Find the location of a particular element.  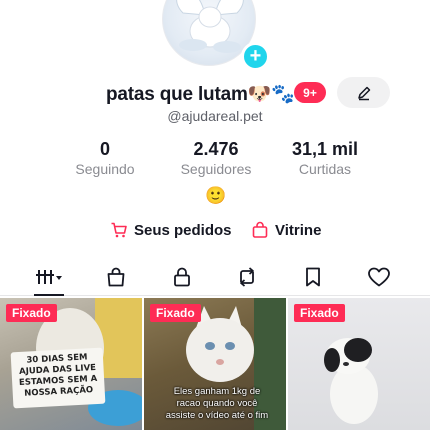

plus-icon: + is located at coordinates (255, 55).